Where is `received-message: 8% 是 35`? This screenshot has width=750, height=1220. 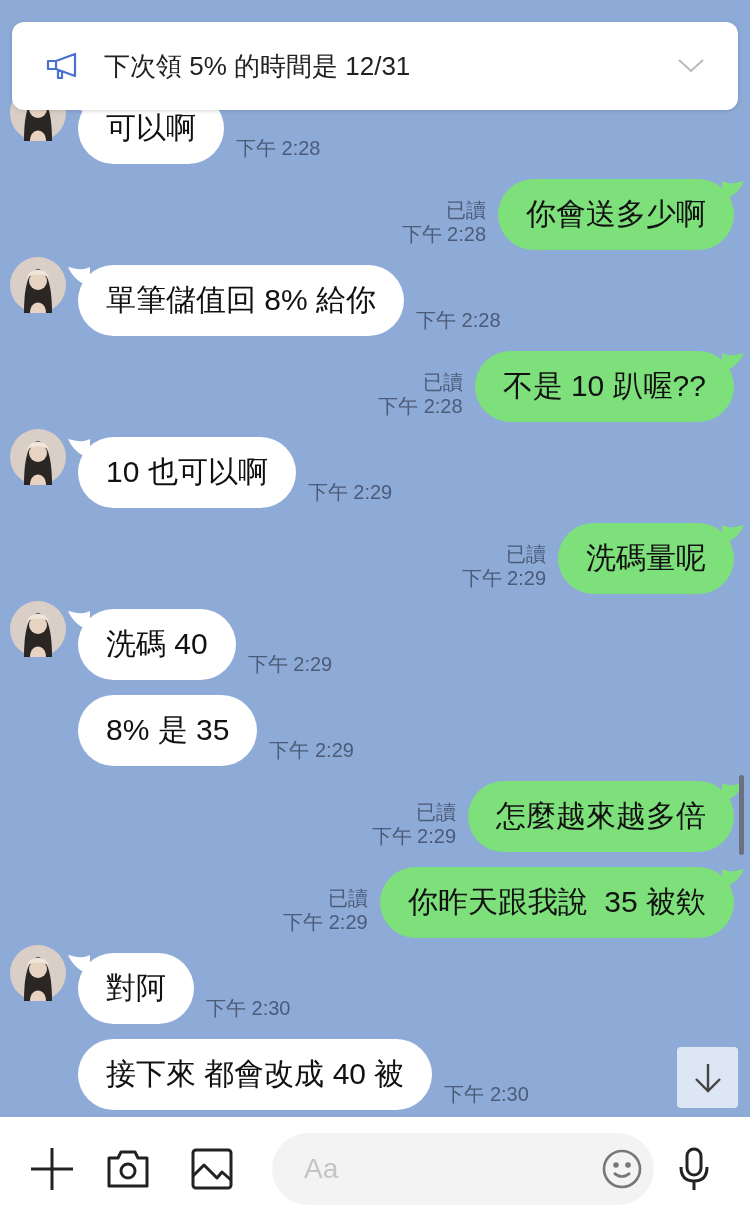 received-message: 8% 是 35 is located at coordinates (168, 730).